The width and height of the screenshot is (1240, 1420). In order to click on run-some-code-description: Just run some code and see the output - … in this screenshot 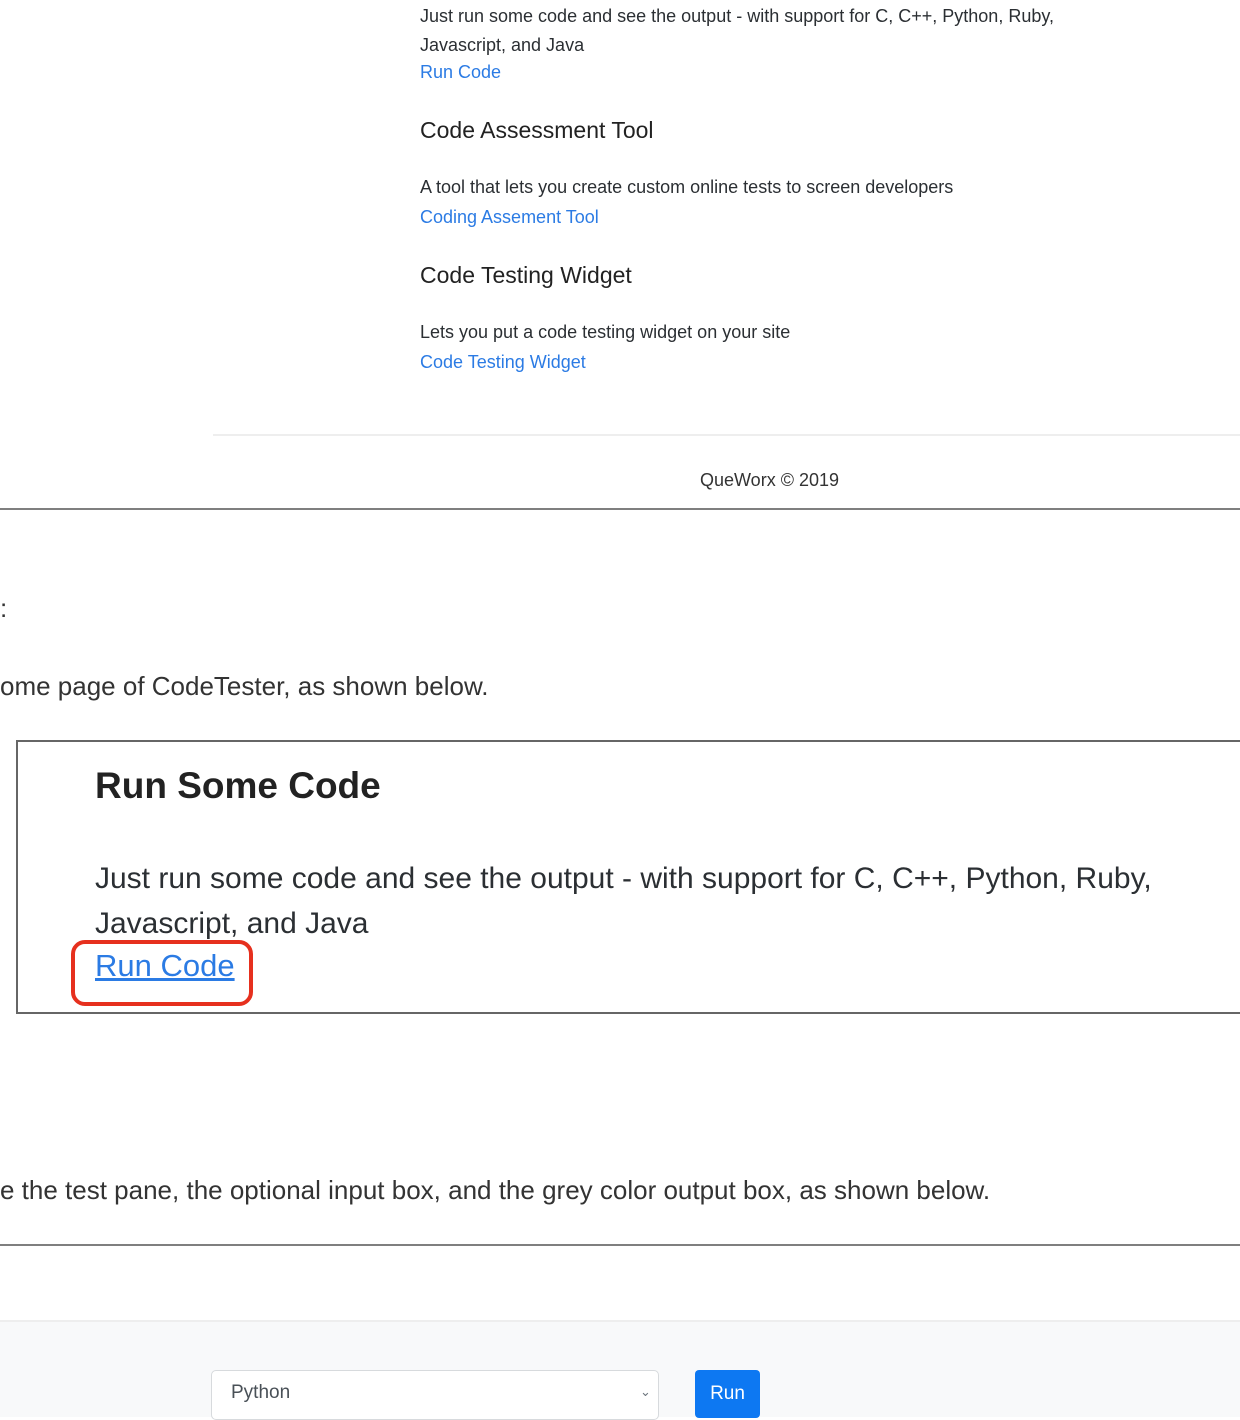, I will do `click(623, 901)`.